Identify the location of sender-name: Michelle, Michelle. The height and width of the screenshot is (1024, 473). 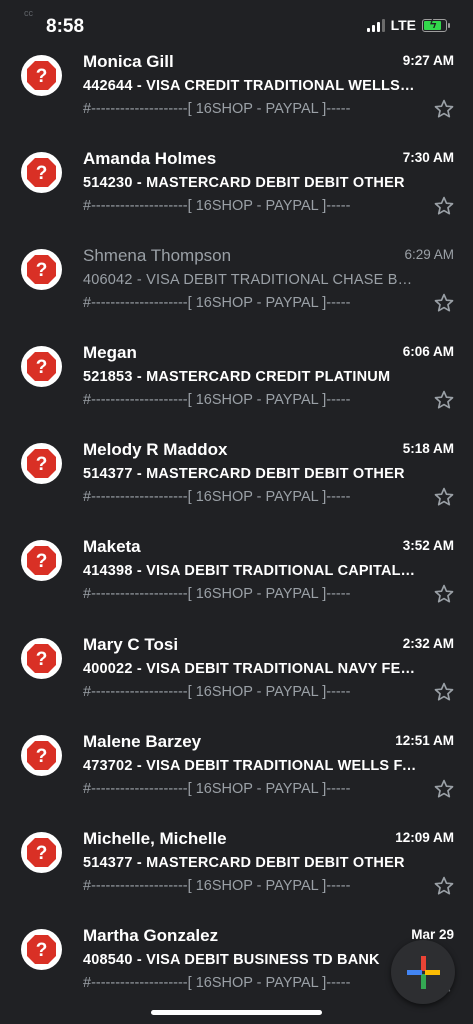
(155, 838).